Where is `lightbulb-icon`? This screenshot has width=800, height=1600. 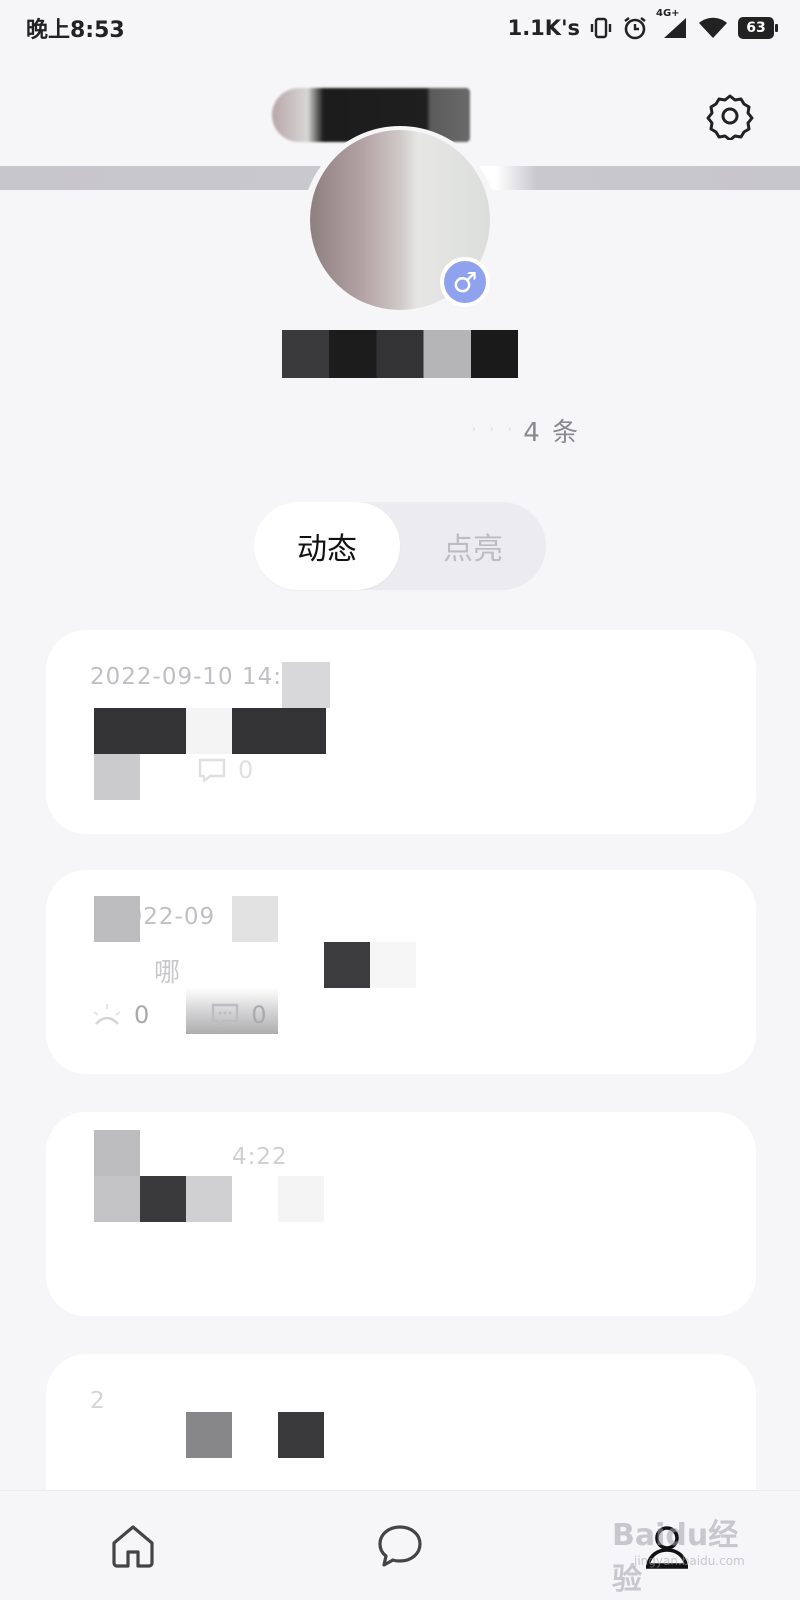 lightbulb-icon is located at coordinates (107, 1014).